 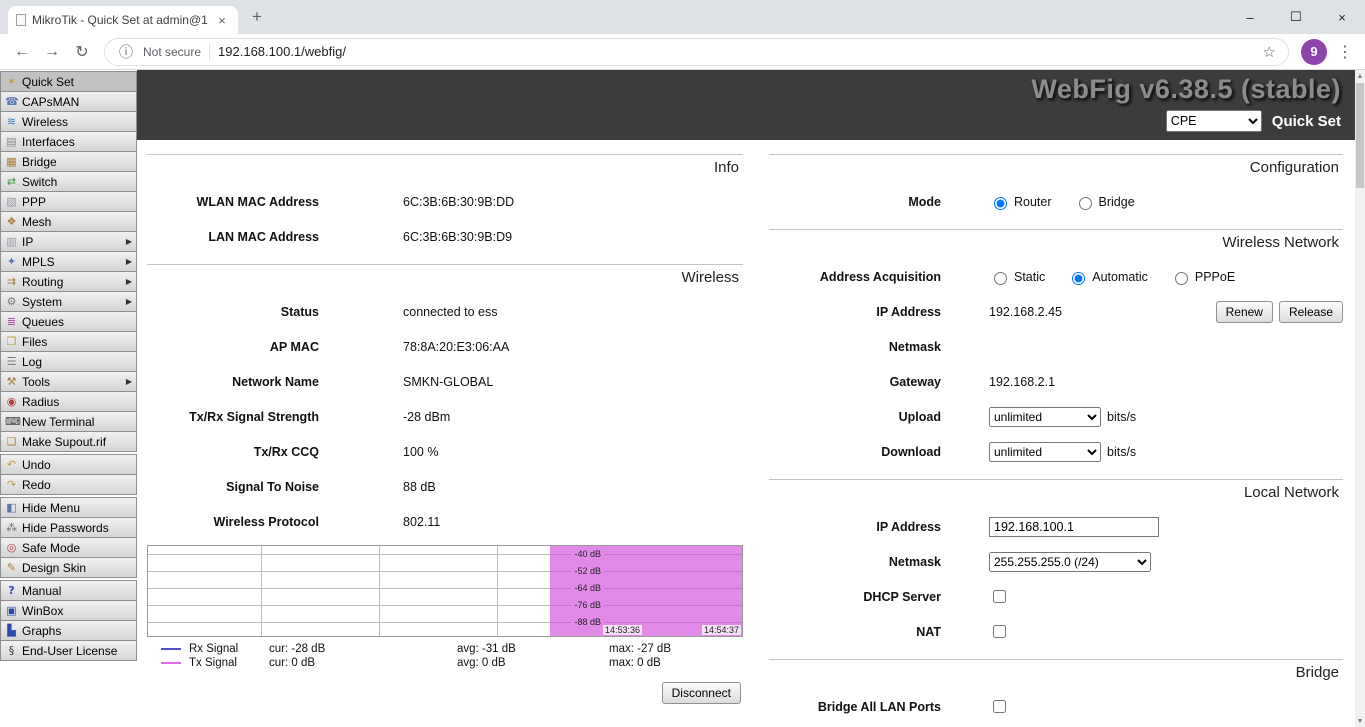 What do you see at coordinates (1310, 311) in the screenshot?
I see `release-button: Release` at bounding box center [1310, 311].